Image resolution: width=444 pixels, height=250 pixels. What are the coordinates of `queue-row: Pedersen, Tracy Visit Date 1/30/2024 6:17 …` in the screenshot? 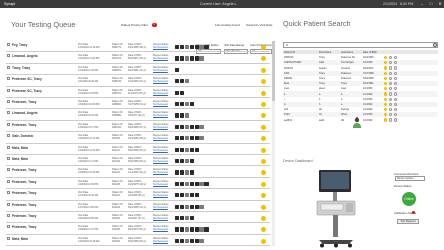 It's located at (138, 127).